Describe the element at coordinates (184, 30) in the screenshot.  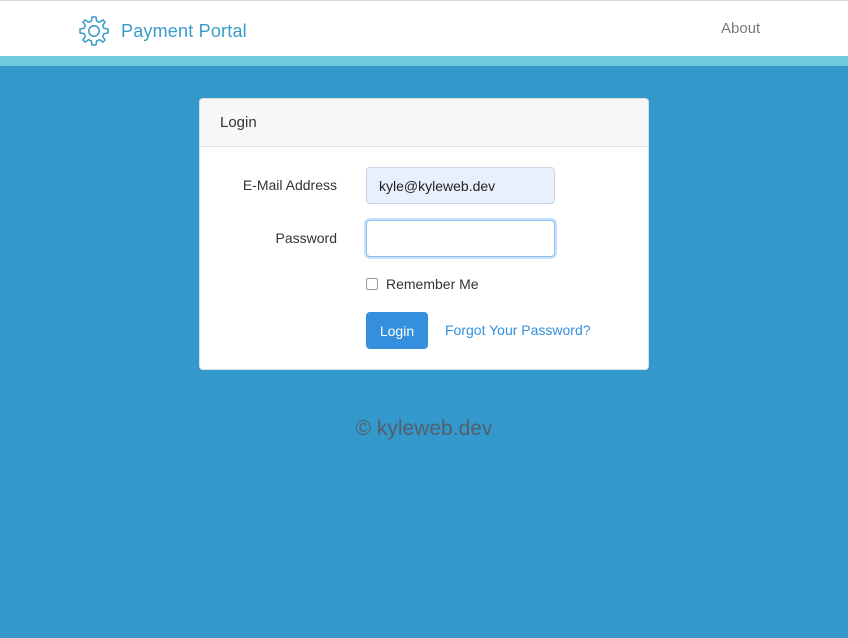
I see `brand-name: Payment Portal` at that location.